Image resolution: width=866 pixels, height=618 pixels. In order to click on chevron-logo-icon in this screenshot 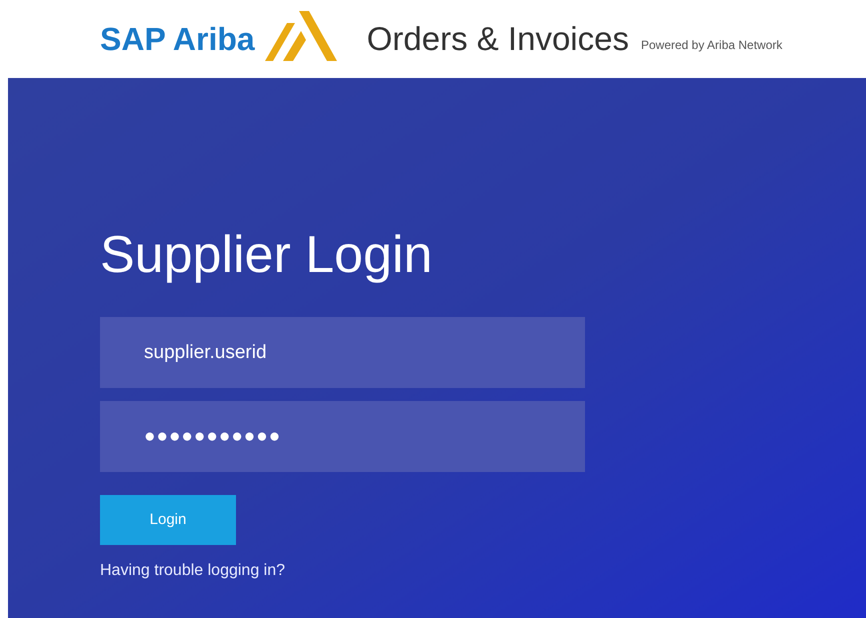, I will do `click(300, 36)`.